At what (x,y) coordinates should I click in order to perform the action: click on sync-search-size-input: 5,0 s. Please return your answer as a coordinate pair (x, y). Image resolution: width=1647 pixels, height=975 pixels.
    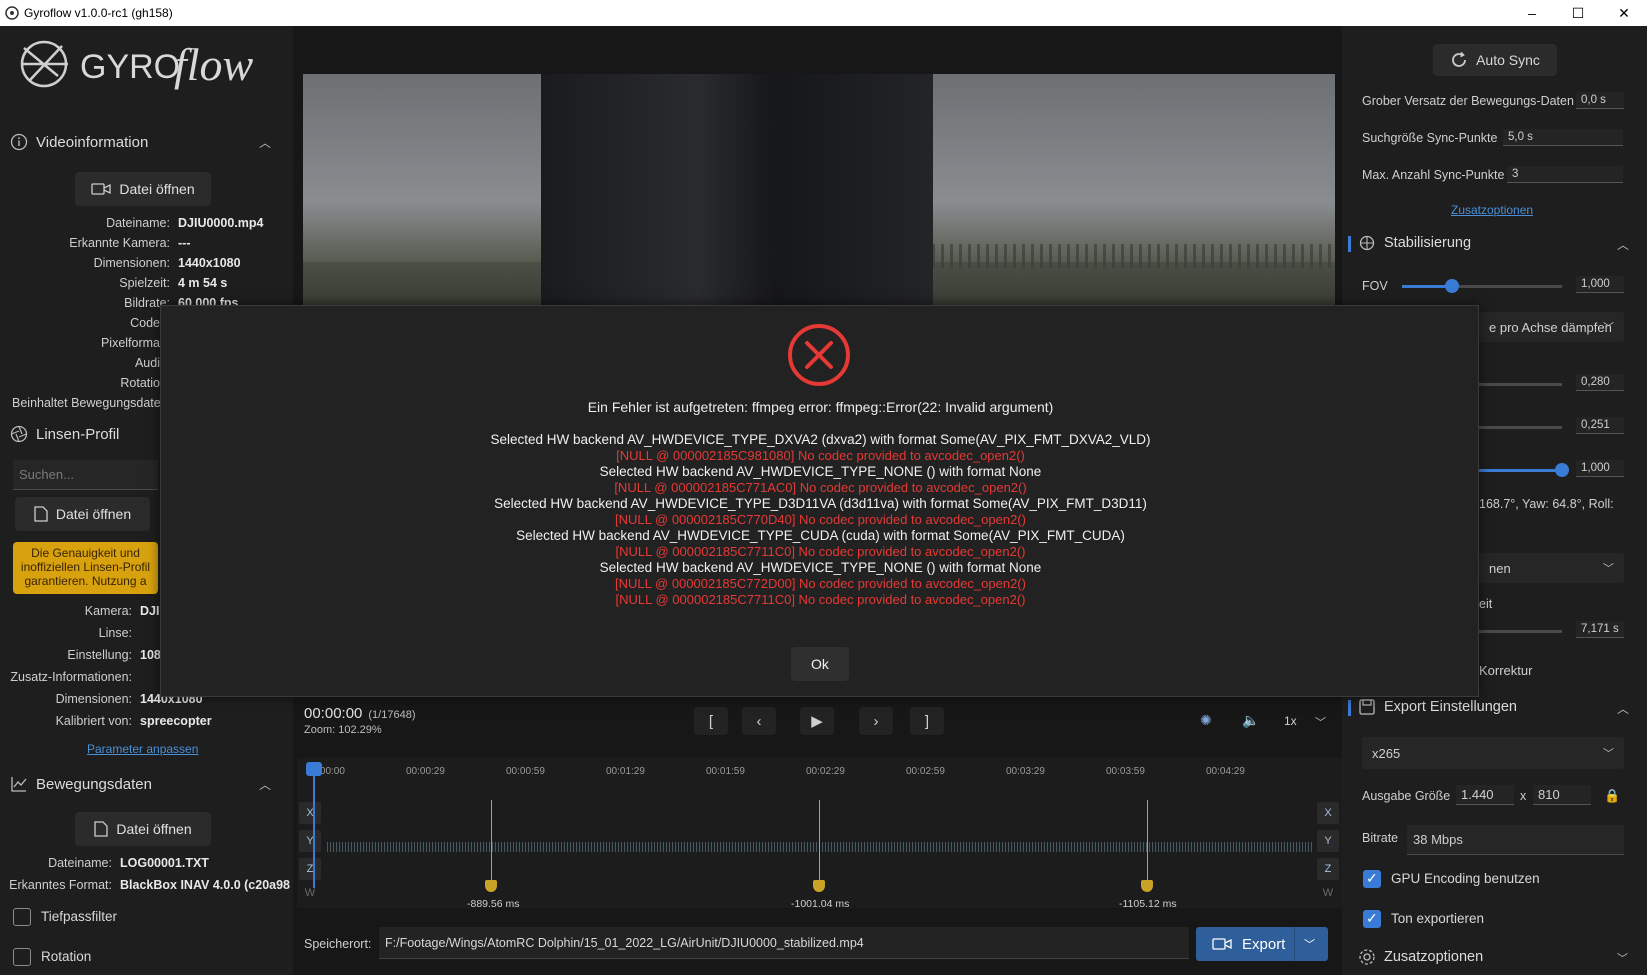
    Looking at the image, I should click on (1563, 137).